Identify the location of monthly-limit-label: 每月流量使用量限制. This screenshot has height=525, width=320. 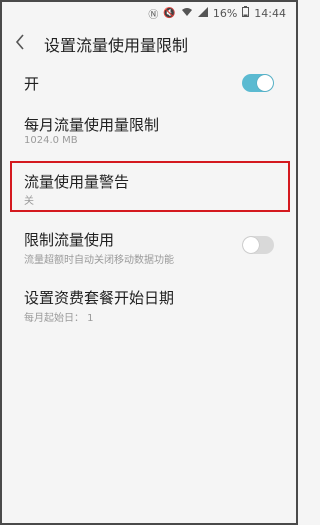
(92, 125).